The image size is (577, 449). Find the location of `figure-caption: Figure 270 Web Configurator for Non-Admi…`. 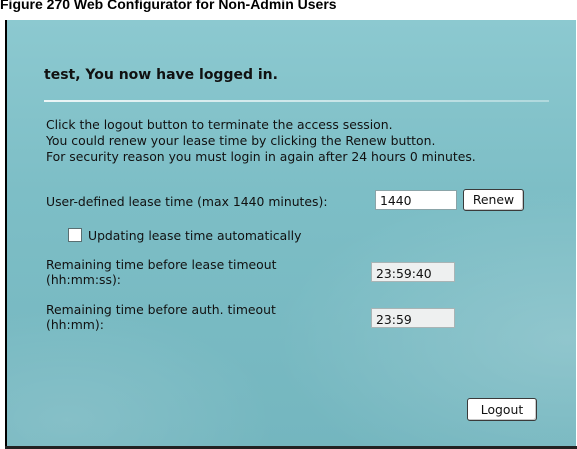

figure-caption: Figure 270 Web Configurator for Non-Admi… is located at coordinates (168, 6).